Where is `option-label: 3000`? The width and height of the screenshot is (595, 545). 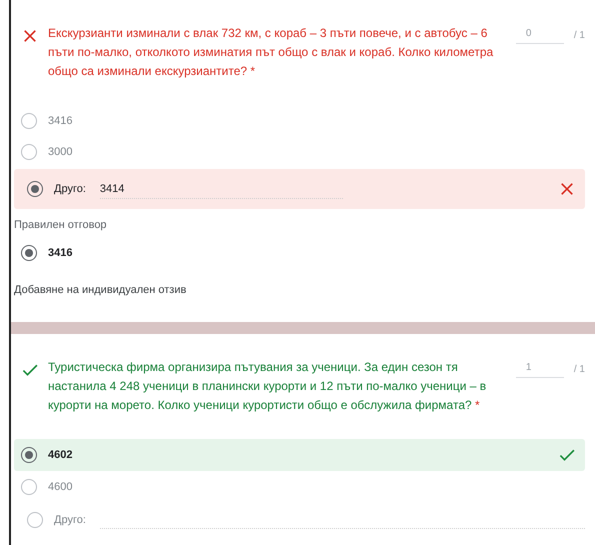 option-label: 3000 is located at coordinates (60, 152).